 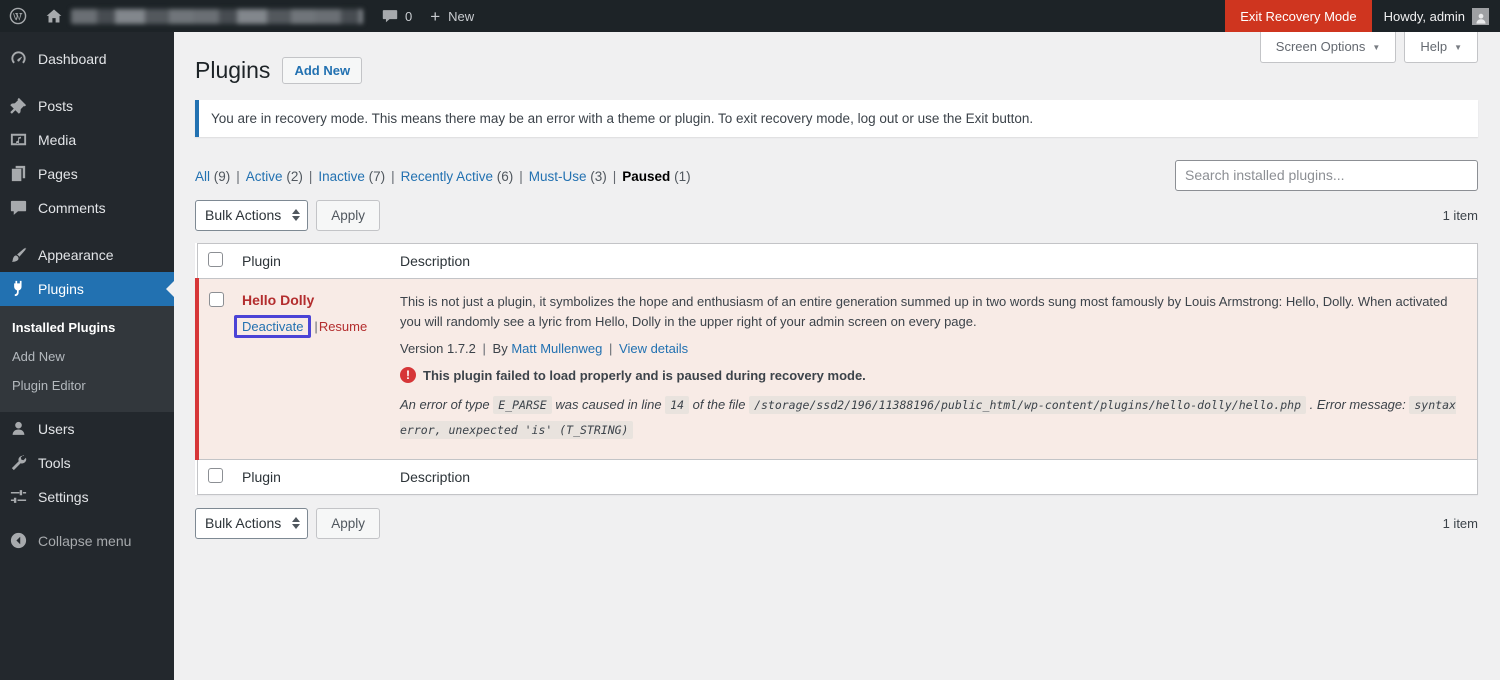 I want to click on media-icon, so click(x=19, y=140).